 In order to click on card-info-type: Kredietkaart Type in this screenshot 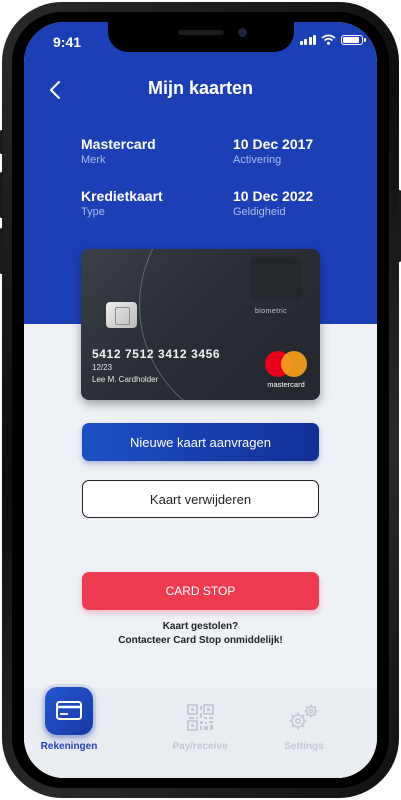, I will do `click(122, 203)`.